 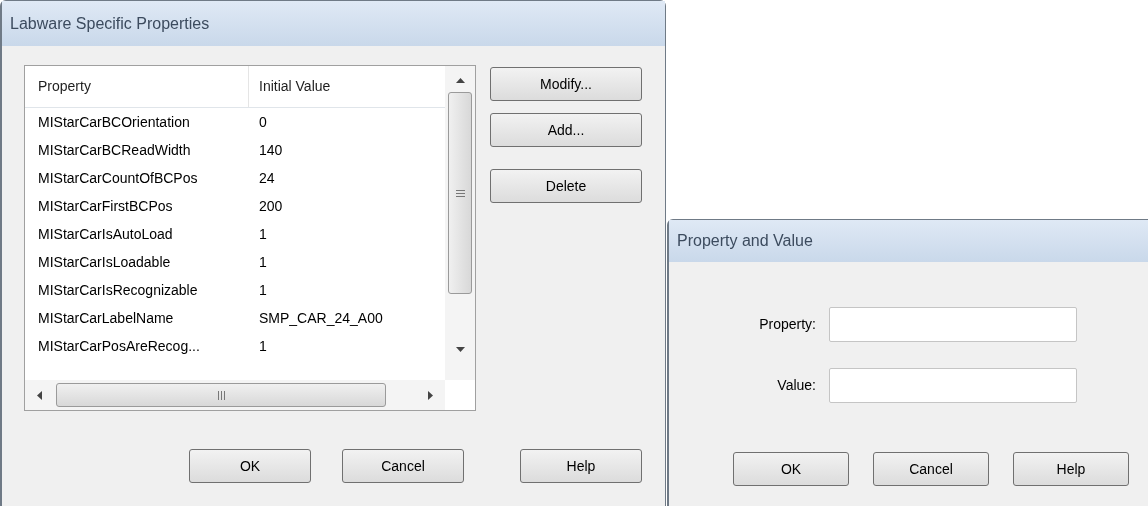 I want to click on scroll-up-icon, so click(x=460, y=80).